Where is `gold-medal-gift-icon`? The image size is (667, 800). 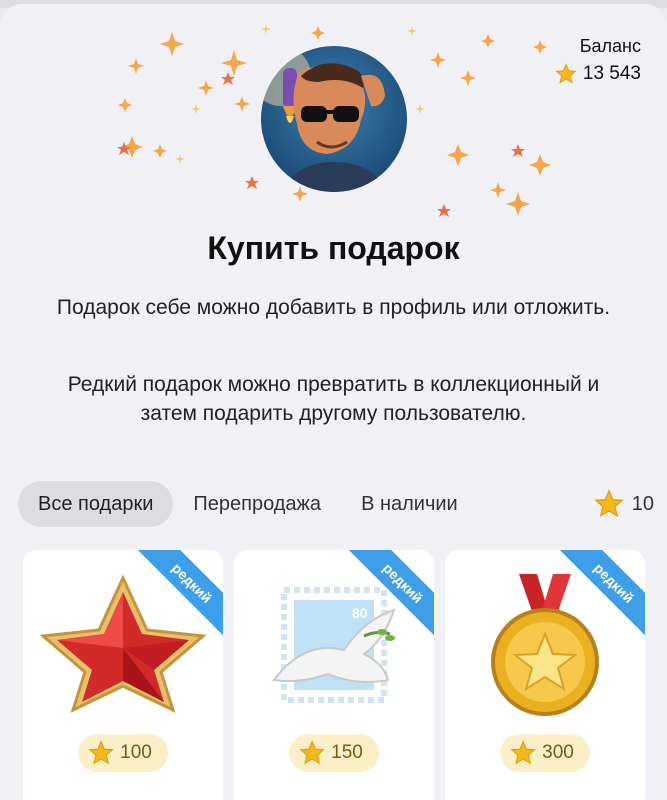 gold-medal-gift-icon is located at coordinates (545, 645).